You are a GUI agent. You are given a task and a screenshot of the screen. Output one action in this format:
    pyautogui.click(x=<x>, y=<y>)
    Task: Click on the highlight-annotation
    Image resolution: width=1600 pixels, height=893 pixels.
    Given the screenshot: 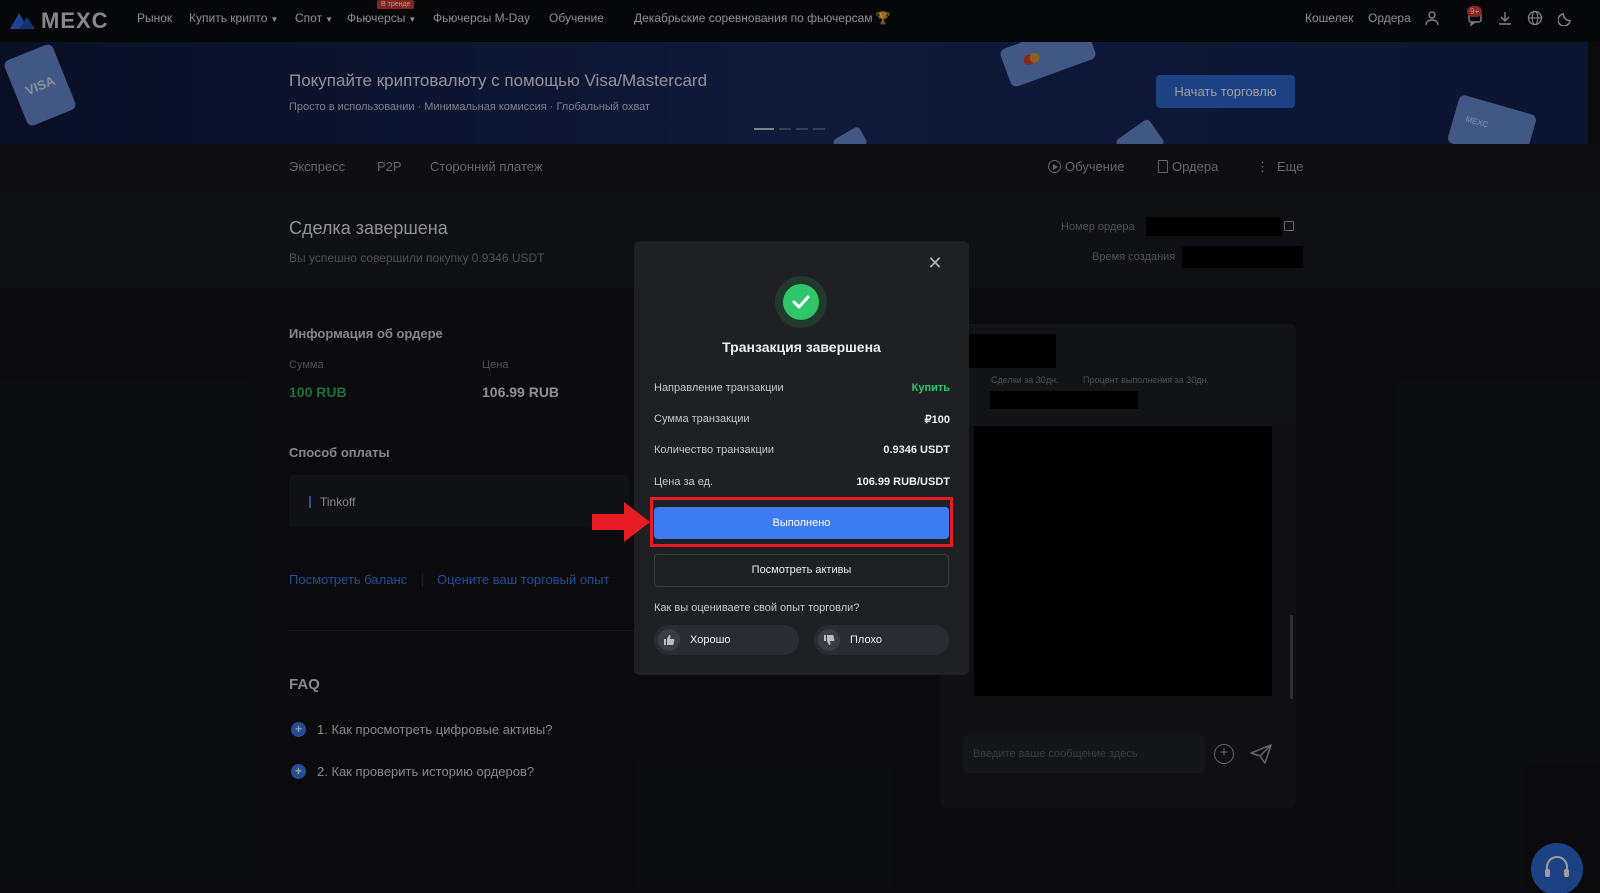 What is the action you would take?
    pyautogui.click(x=801, y=522)
    